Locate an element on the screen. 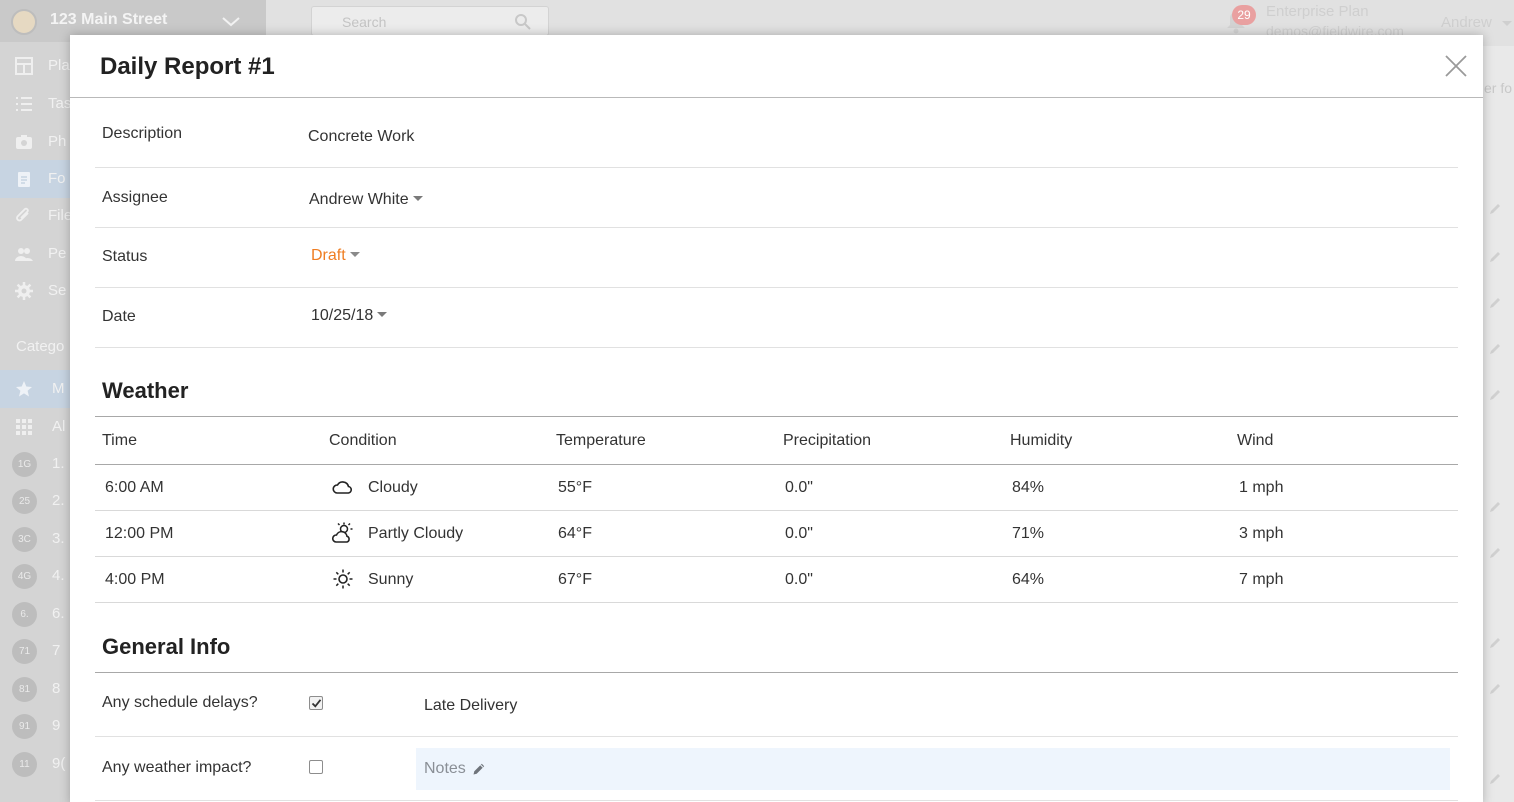 The height and width of the screenshot is (802, 1514). chevron-down-icon is located at coordinates (231, 21).